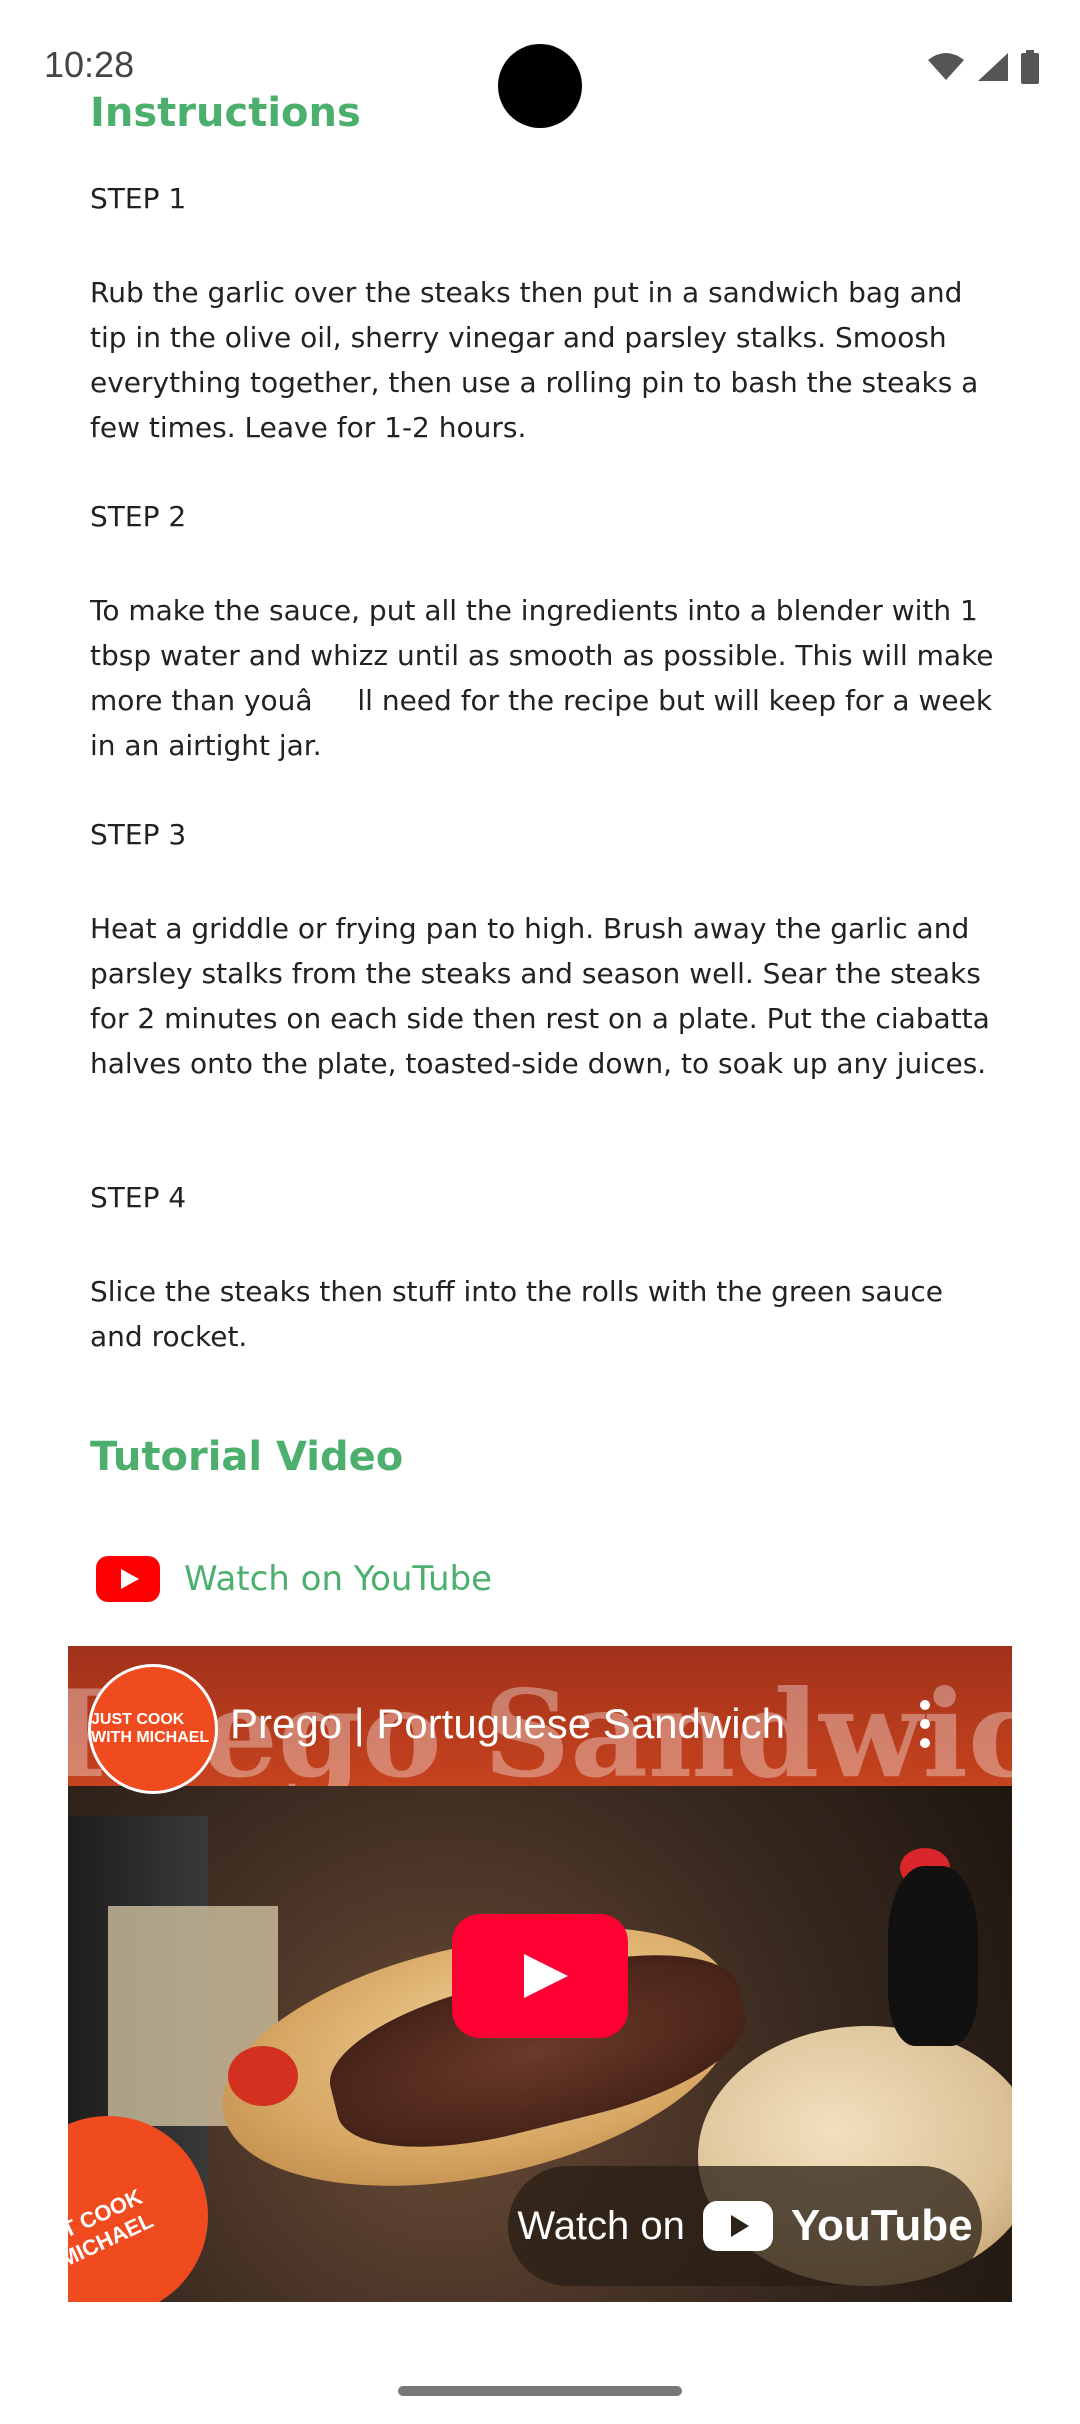  Describe the element at coordinates (138, 834) in the screenshot. I see `step-3-label: STEP 3` at that location.